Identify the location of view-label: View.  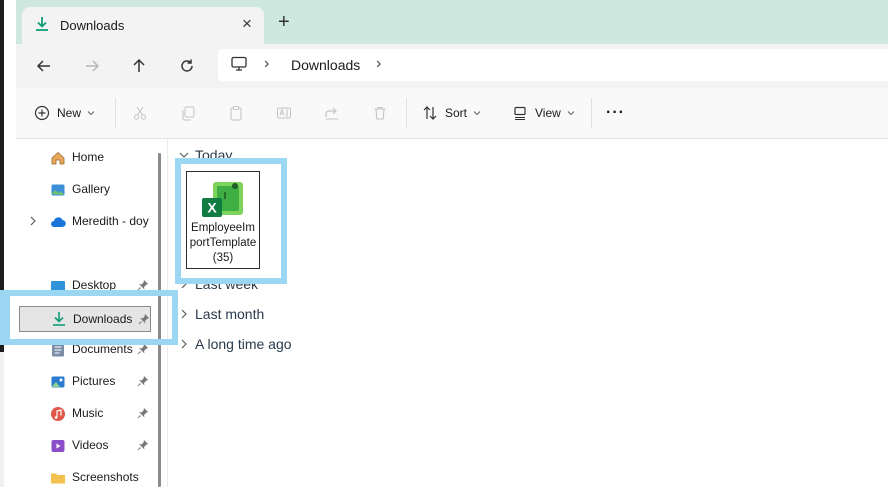
(548, 113).